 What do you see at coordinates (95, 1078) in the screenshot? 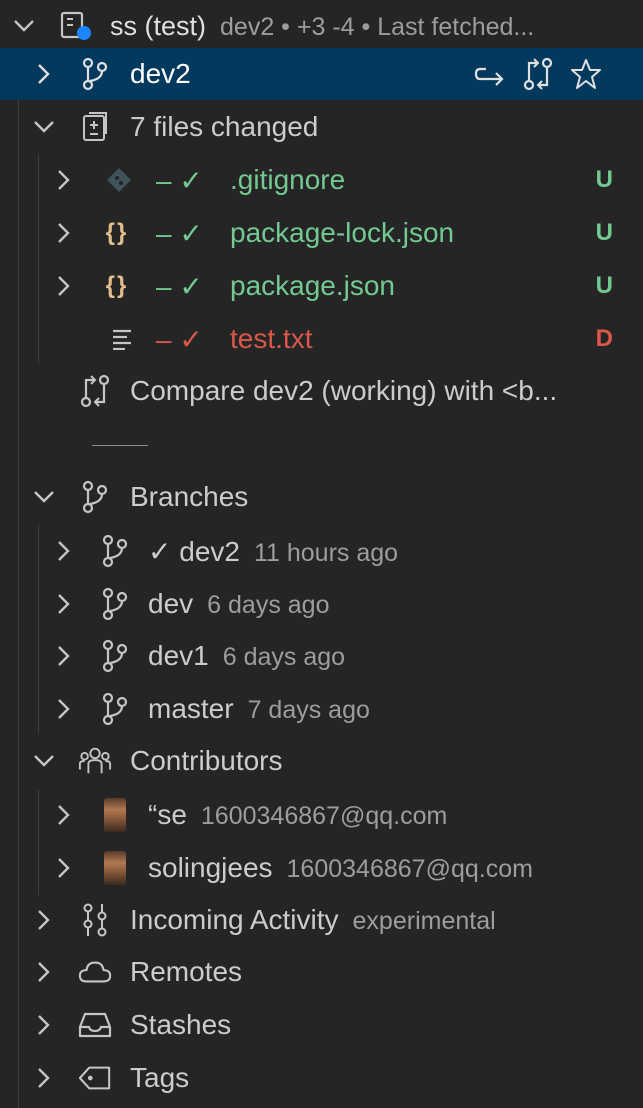
I see `tag-icon` at bounding box center [95, 1078].